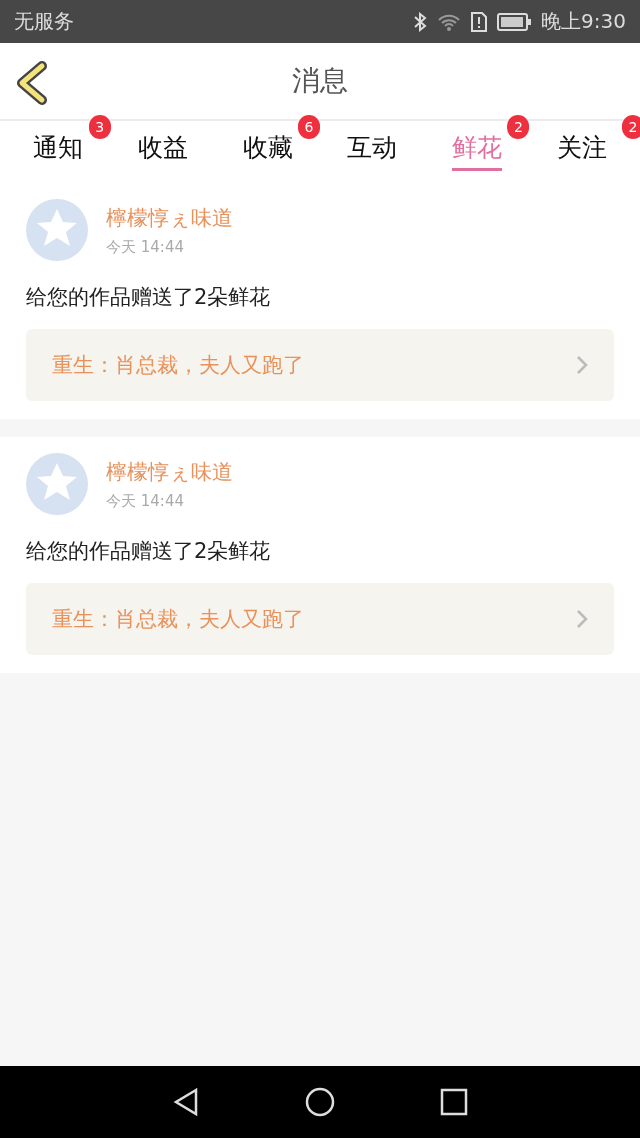  What do you see at coordinates (267, 146) in the screenshot?
I see `tab: 收藏` at bounding box center [267, 146].